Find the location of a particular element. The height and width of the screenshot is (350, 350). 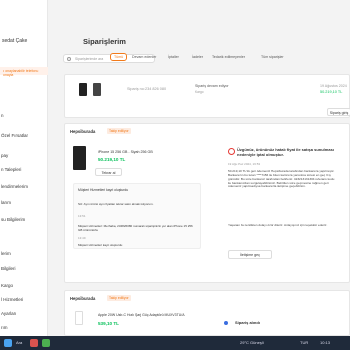

sidebar-item-addresses: lerim is located at coordinates (6, 253).